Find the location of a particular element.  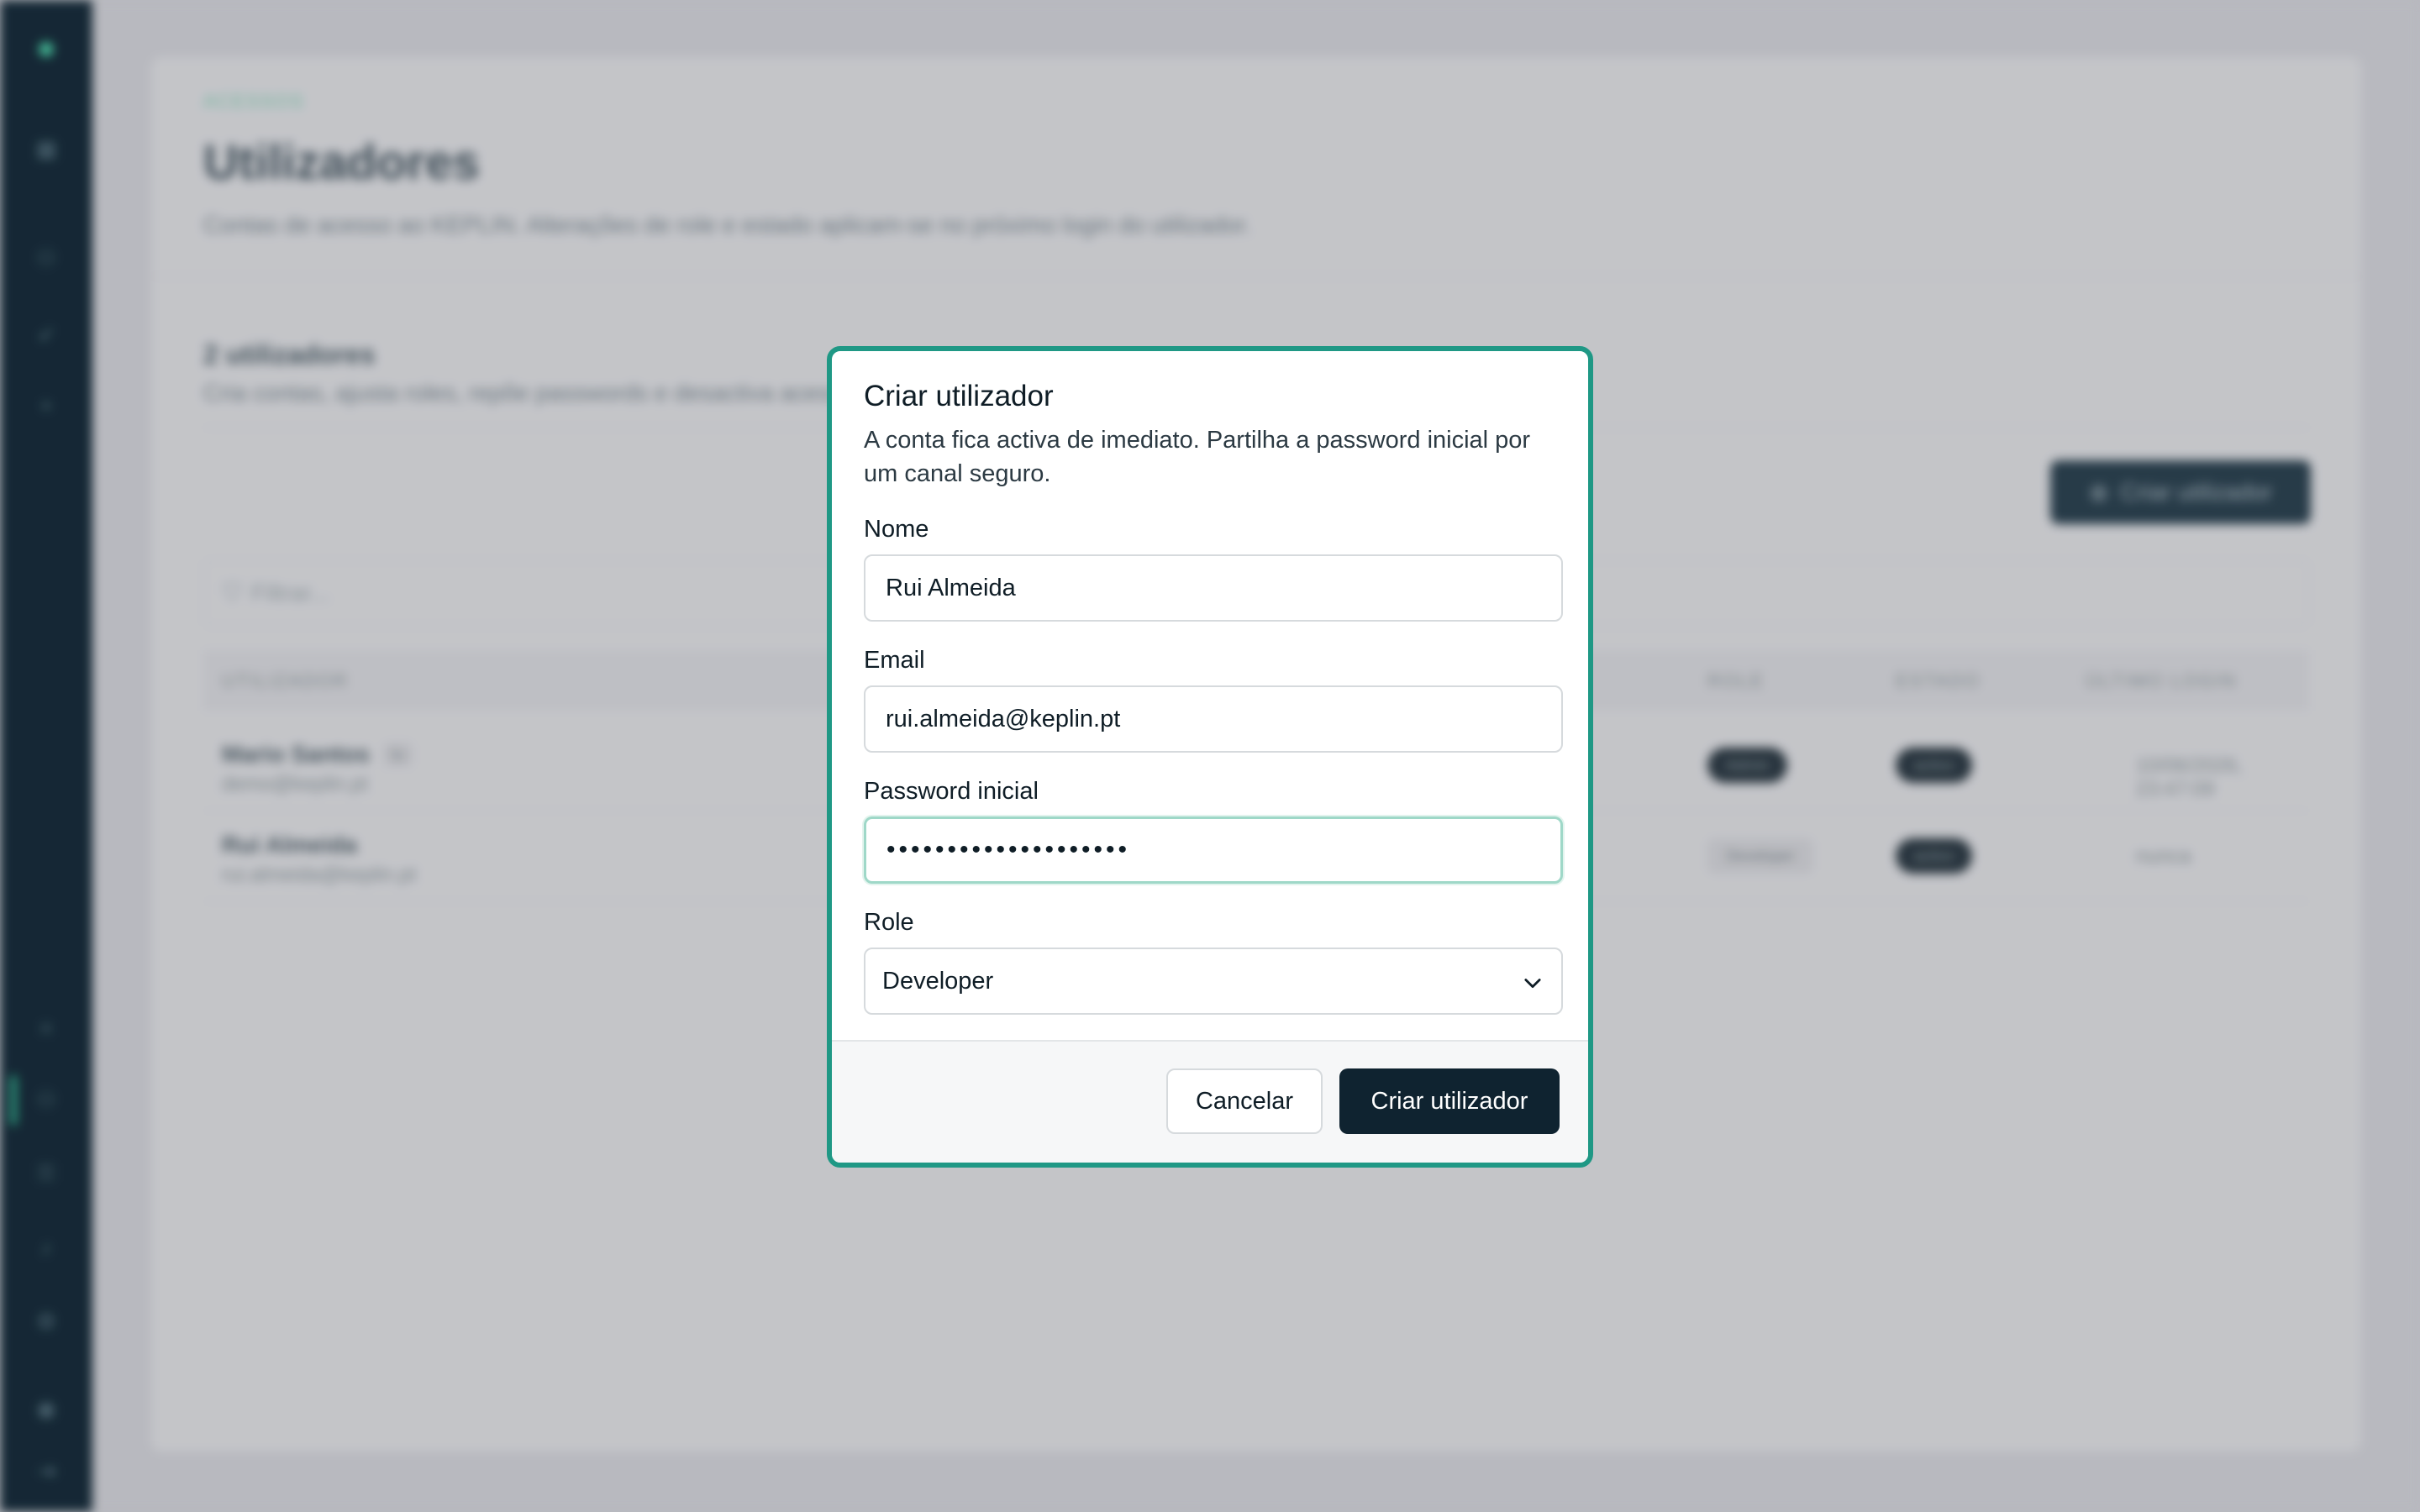

create-user-submit-button: Criar utilizador is located at coordinates (1449, 1101).